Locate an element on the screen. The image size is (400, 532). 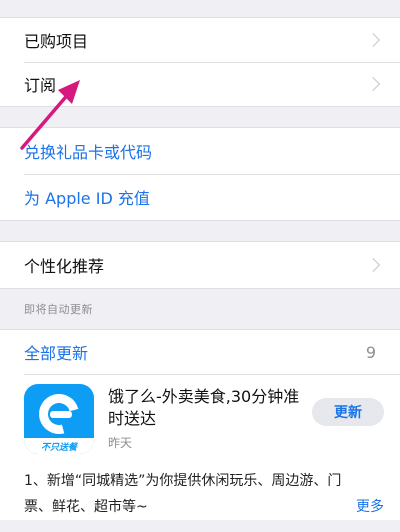
subscriptions-label: 订阅 is located at coordinates (40, 85).